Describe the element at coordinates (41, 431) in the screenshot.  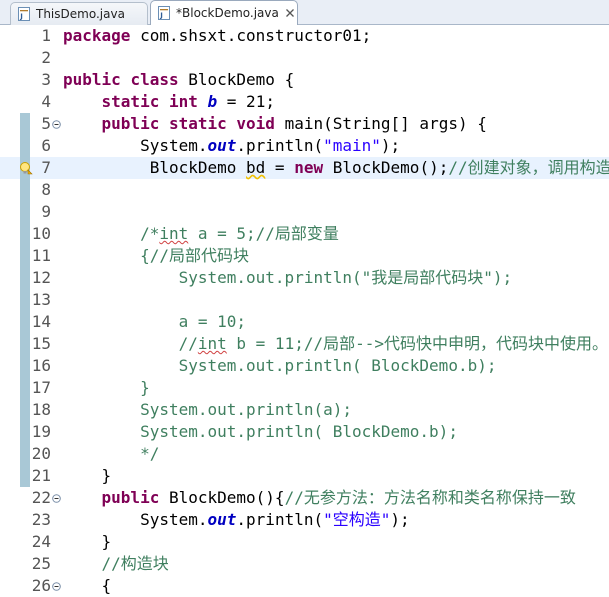
I see `line-number: 19` at that location.